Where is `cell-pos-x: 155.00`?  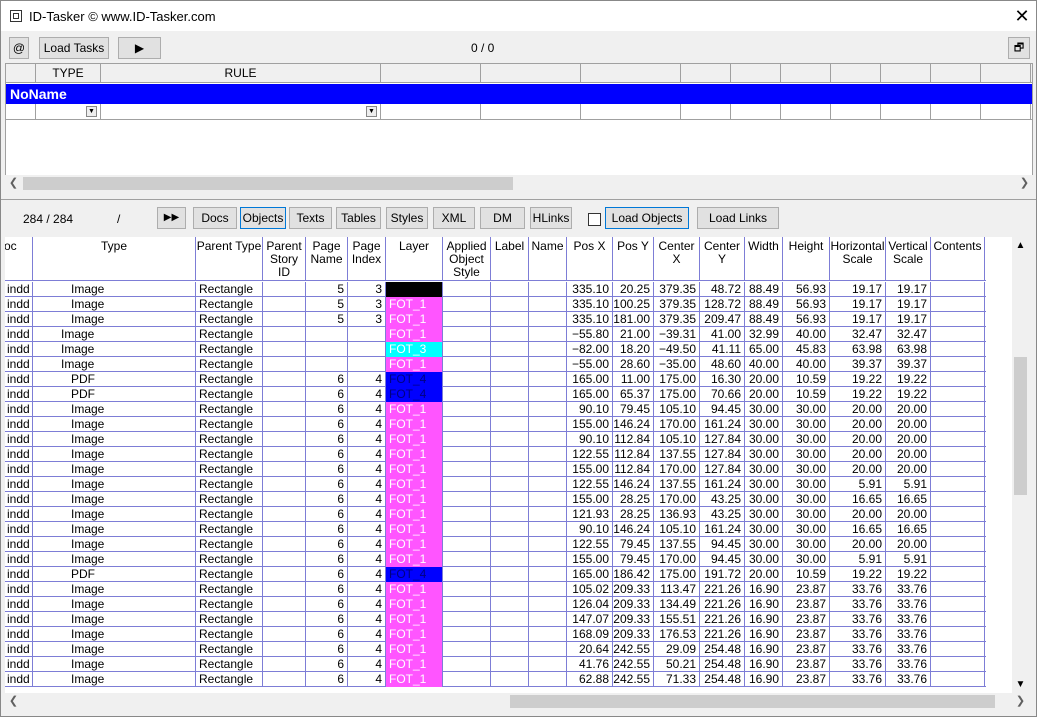
cell-pos-x: 155.00 is located at coordinates (590, 499).